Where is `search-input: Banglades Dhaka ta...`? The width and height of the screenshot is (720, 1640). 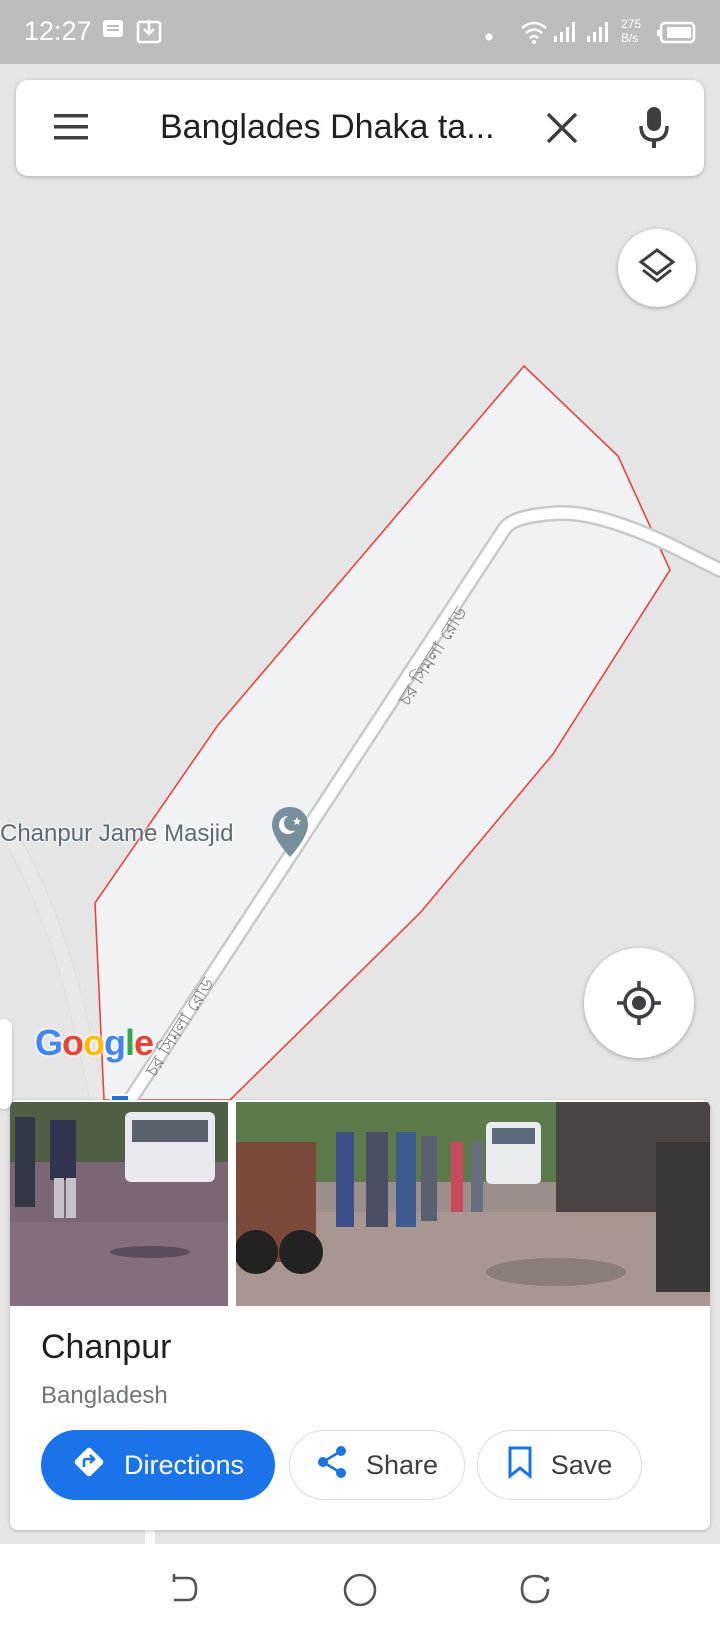
search-input: Banglades Dhaka ta... is located at coordinates (350, 127).